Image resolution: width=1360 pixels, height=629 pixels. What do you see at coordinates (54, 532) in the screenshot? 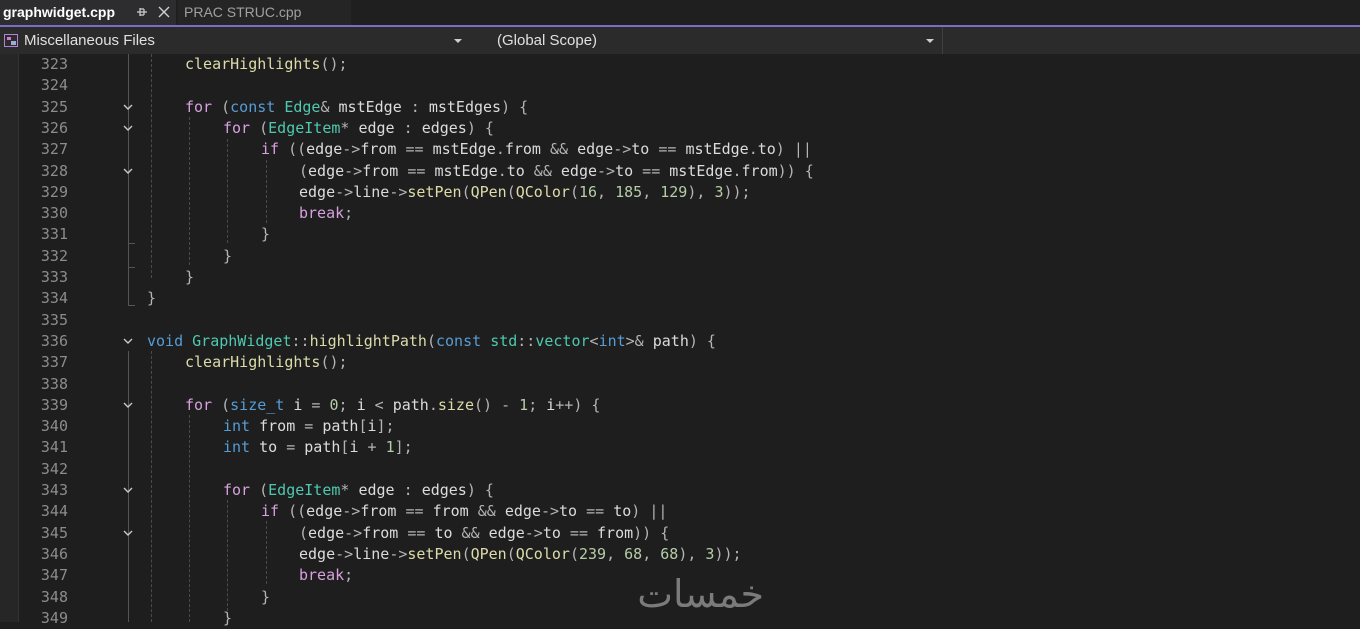
I see `line-number: 345` at bounding box center [54, 532].